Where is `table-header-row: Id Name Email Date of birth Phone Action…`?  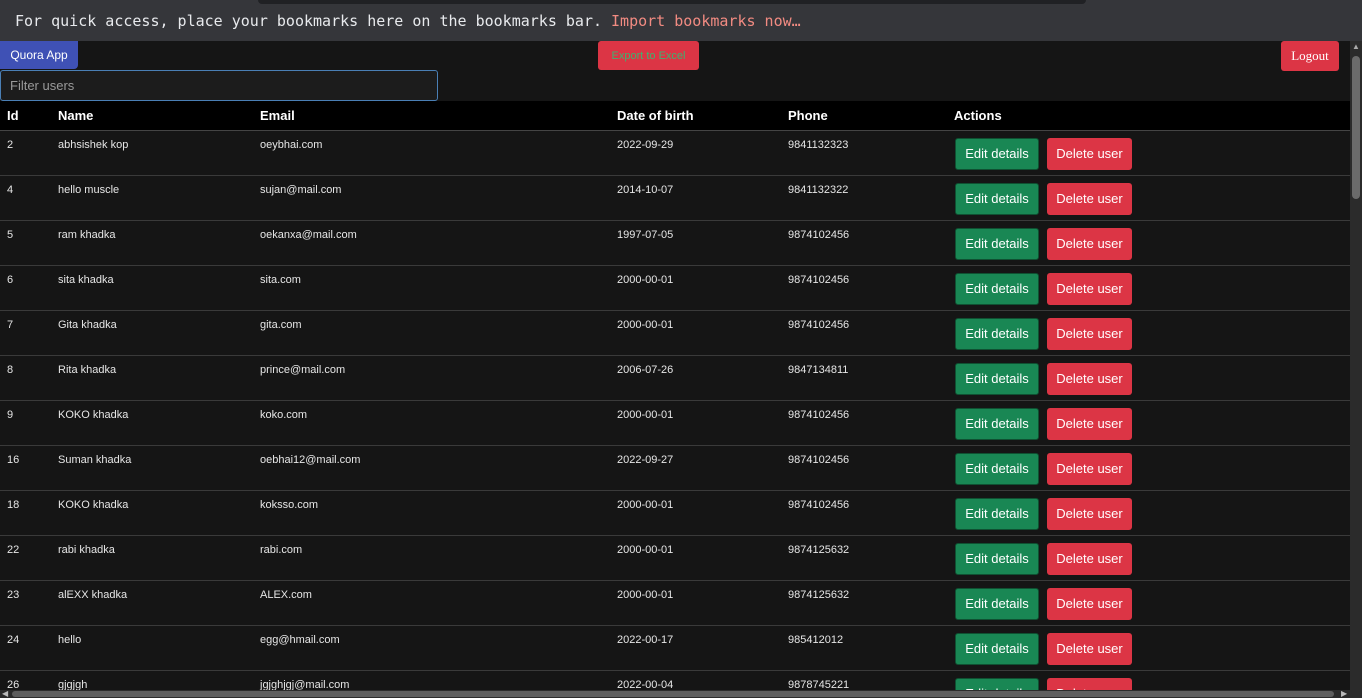 table-header-row: Id Name Email Date of birth Phone Action… is located at coordinates (675, 116).